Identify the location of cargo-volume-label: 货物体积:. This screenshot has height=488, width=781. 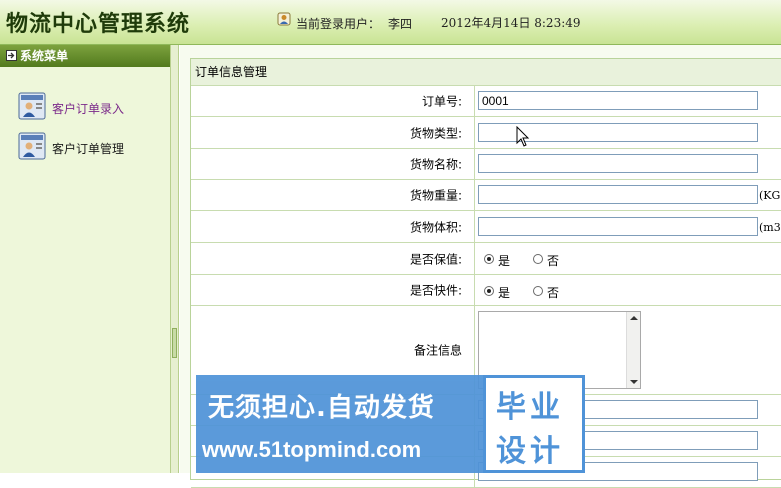
(435, 227).